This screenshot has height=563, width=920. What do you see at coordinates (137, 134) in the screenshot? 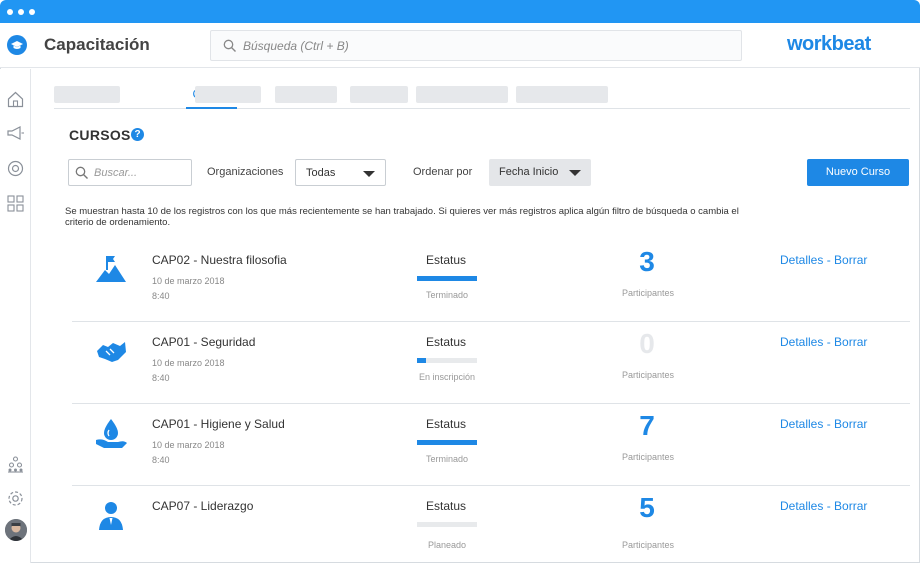
I see `help-icon: ?` at bounding box center [137, 134].